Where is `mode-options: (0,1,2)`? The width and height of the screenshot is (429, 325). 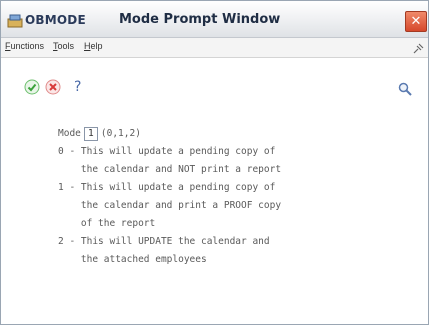 mode-options: (0,1,2) is located at coordinates (120, 133).